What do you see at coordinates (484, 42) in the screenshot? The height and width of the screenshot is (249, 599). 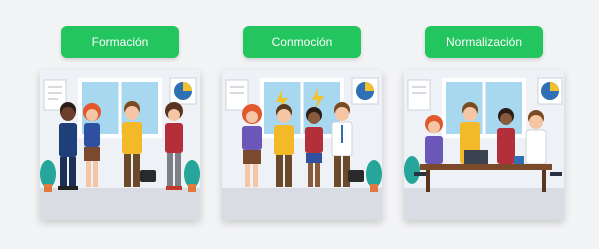 I see `normalizacion-button: Normalización` at bounding box center [484, 42].